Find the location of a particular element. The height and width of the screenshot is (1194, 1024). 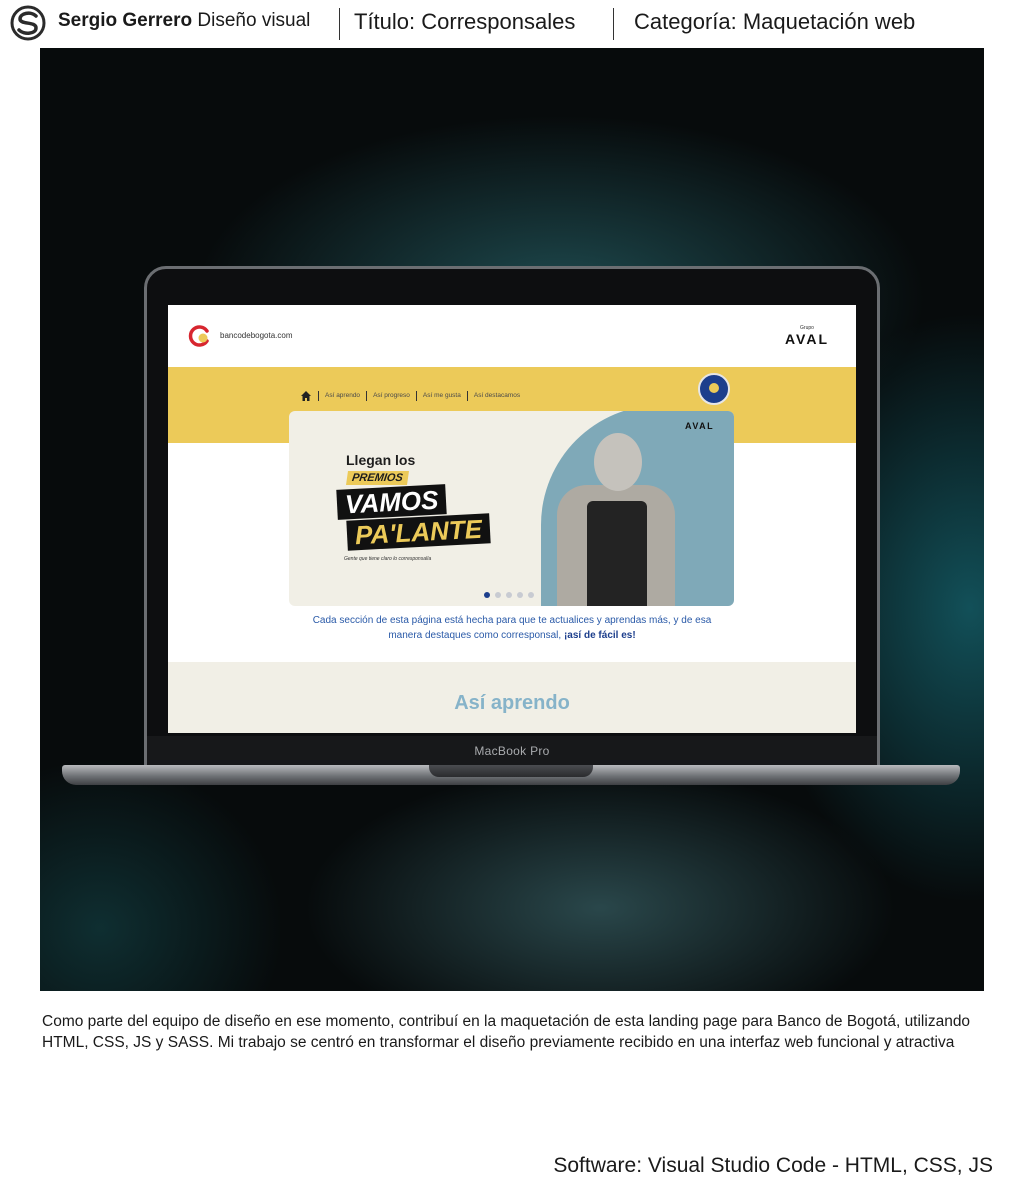

laptop-model-label: MacBook Pro is located at coordinates (512, 751).